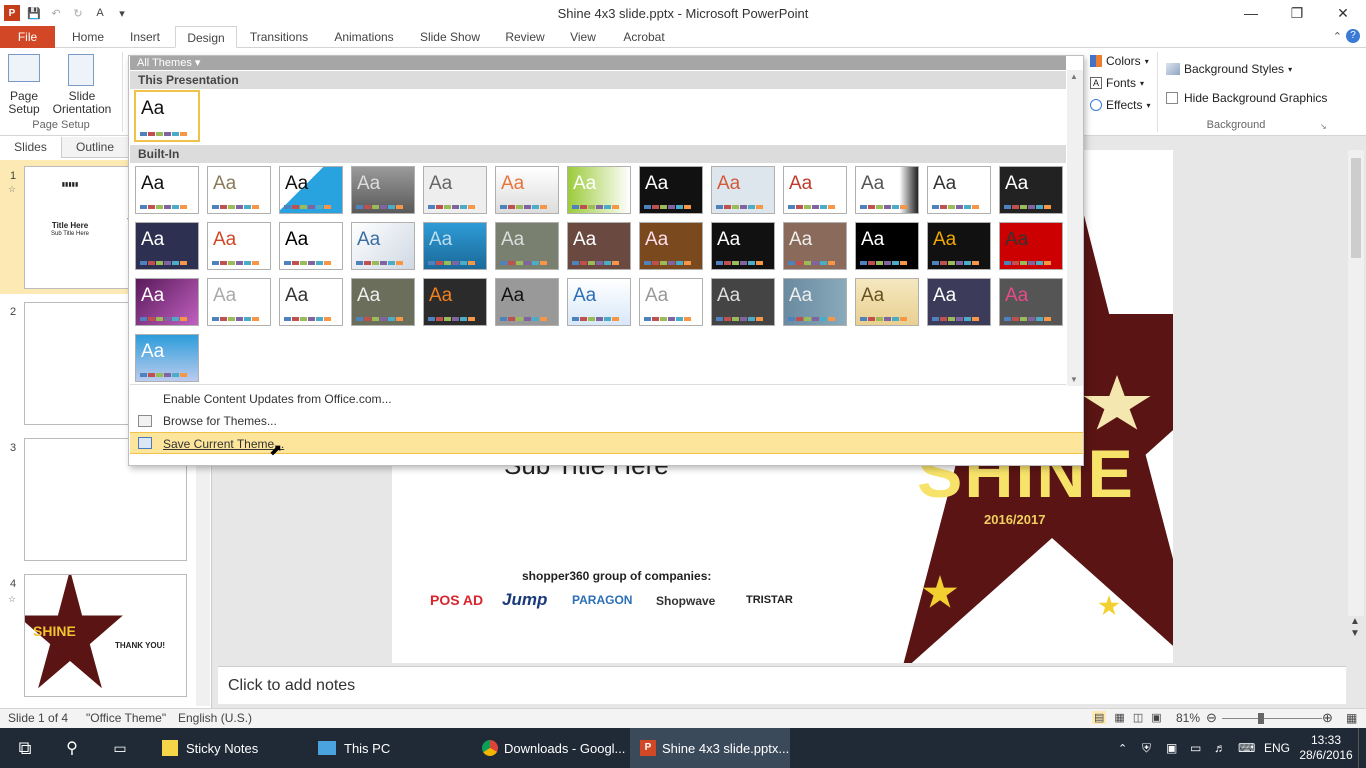  I want to click on tab-file: File, so click(27, 37).